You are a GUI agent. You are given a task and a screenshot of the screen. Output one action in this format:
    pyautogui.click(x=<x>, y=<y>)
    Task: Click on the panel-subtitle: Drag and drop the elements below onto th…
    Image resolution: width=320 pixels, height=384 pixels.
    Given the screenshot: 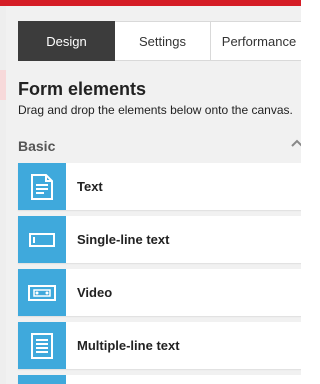 What is the action you would take?
    pyautogui.click(x=155, y=110)
    